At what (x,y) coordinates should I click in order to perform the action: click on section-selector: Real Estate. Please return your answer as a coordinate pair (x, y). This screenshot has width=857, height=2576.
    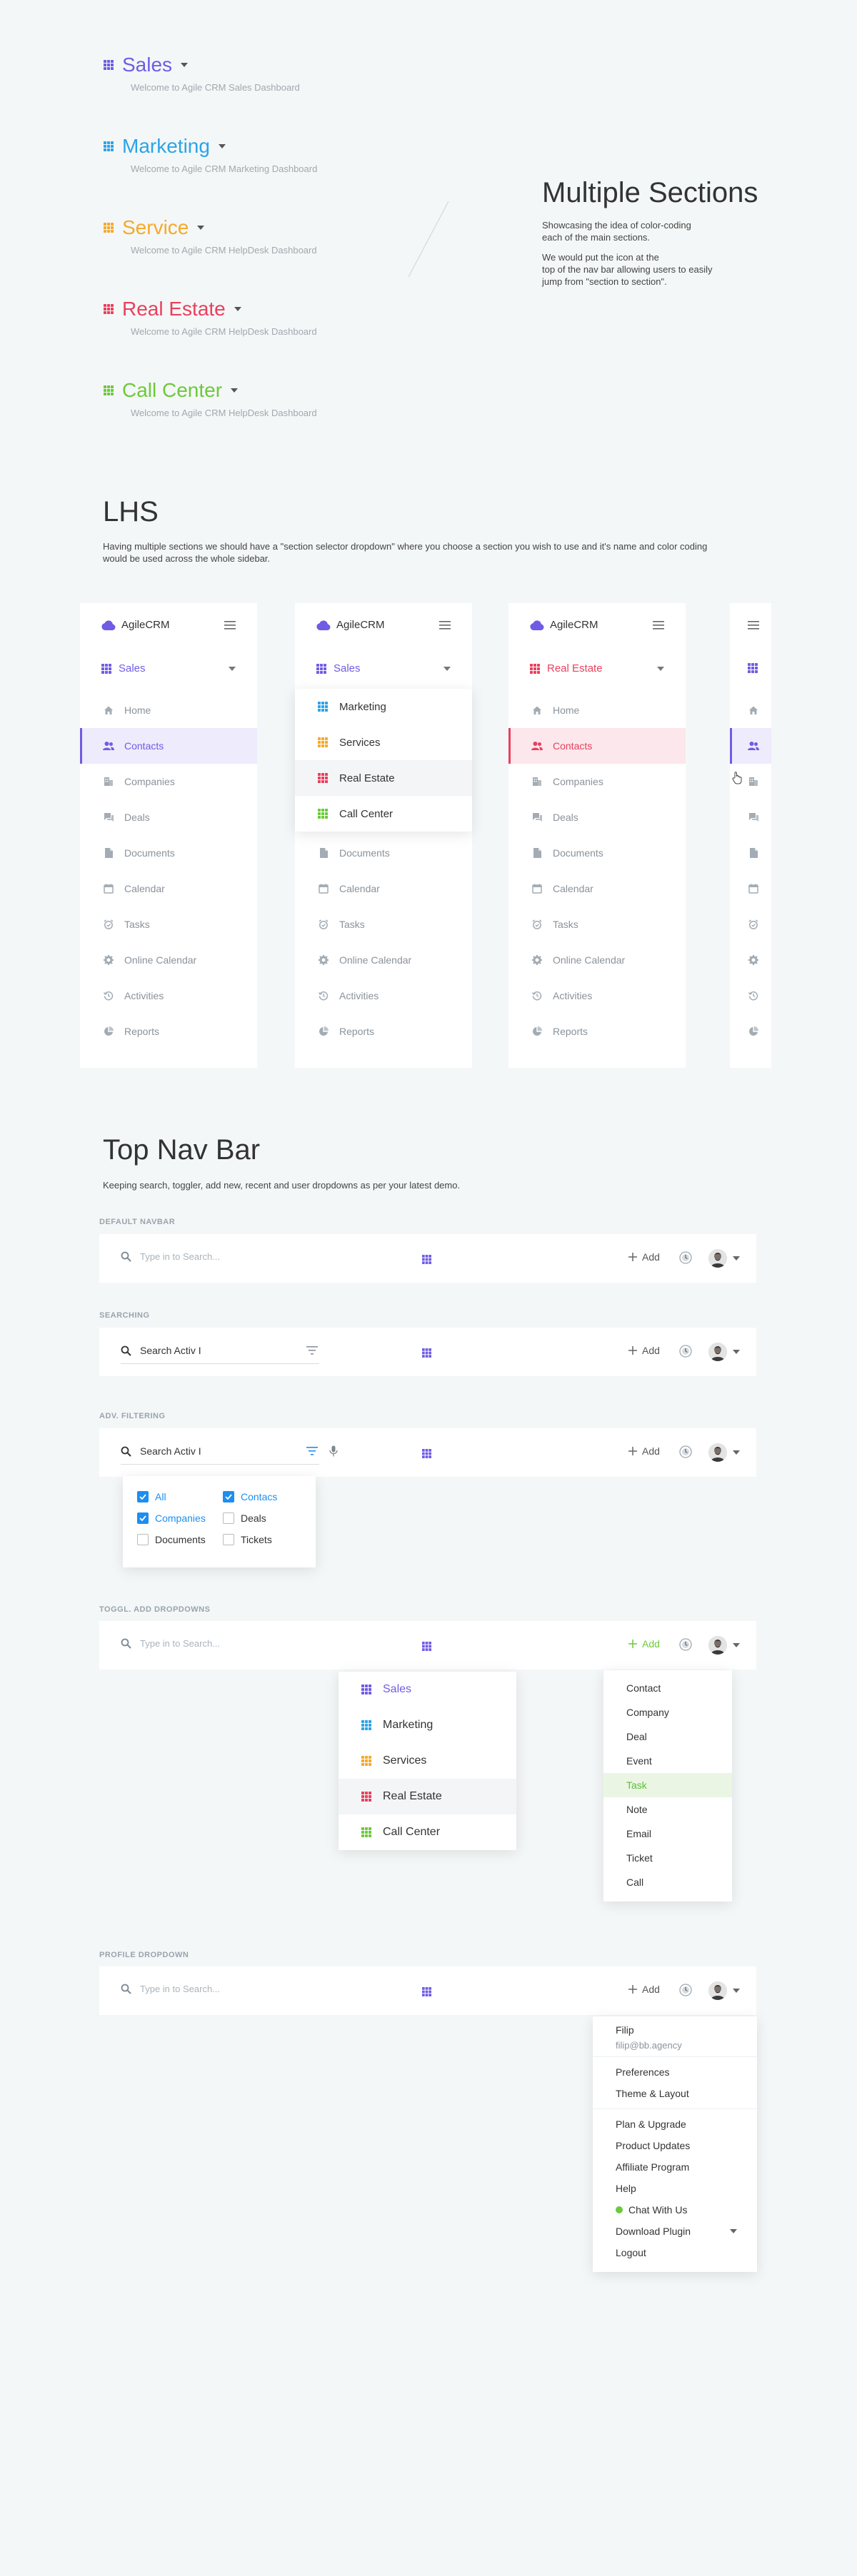
    Looking at the image, I should click on (597, 668).